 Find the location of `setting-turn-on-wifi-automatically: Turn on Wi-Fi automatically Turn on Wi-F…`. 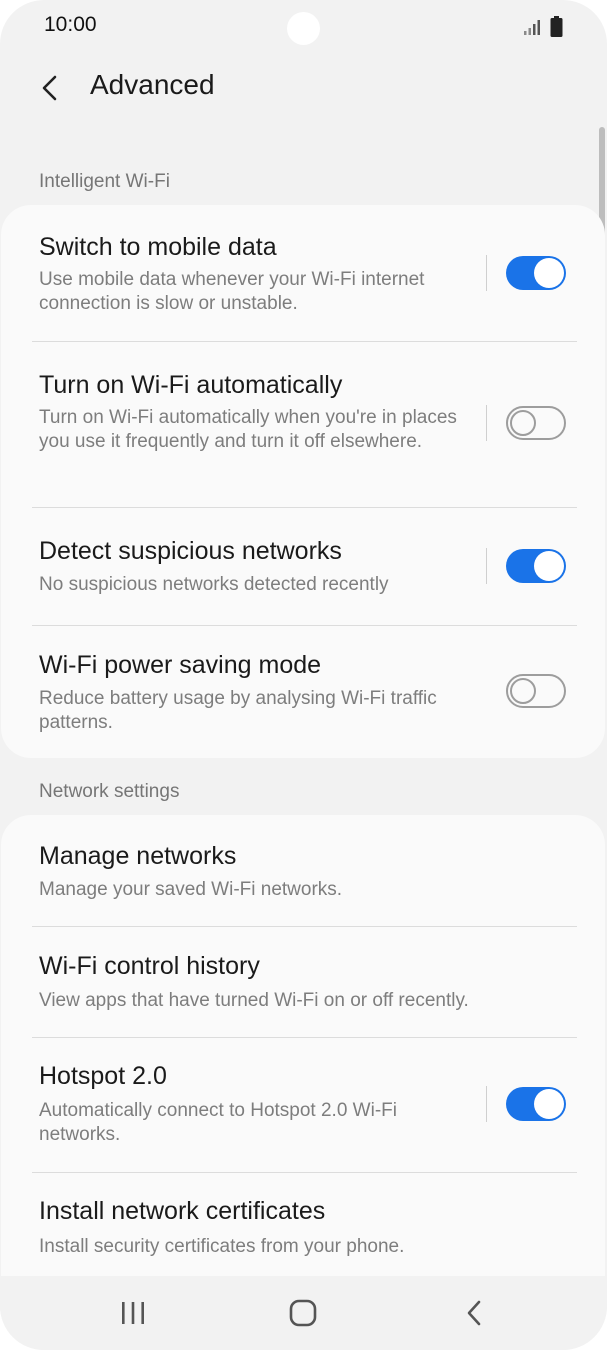

setting-turn-on-wifi-automatically: Turn on Wi-Fi automatically Turn on Wi-F… is located at coordinates (303, 424).